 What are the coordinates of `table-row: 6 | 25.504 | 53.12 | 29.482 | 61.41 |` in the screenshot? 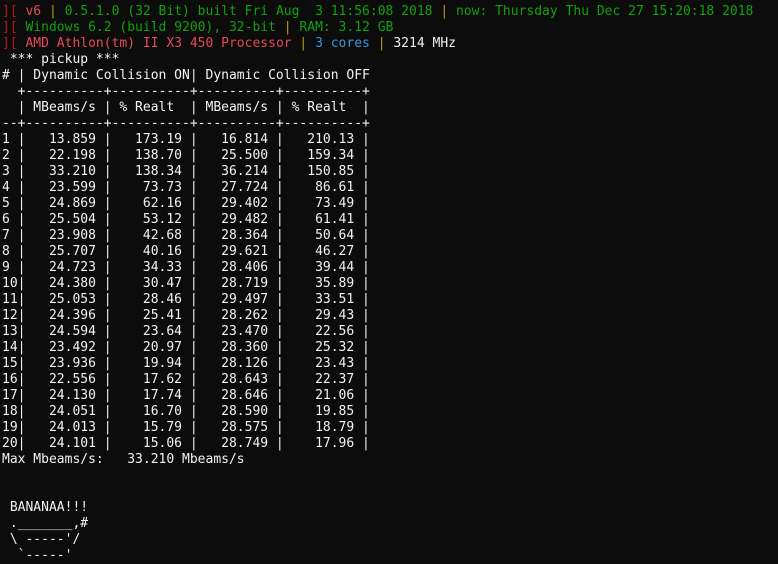 It's located at (186, 219).